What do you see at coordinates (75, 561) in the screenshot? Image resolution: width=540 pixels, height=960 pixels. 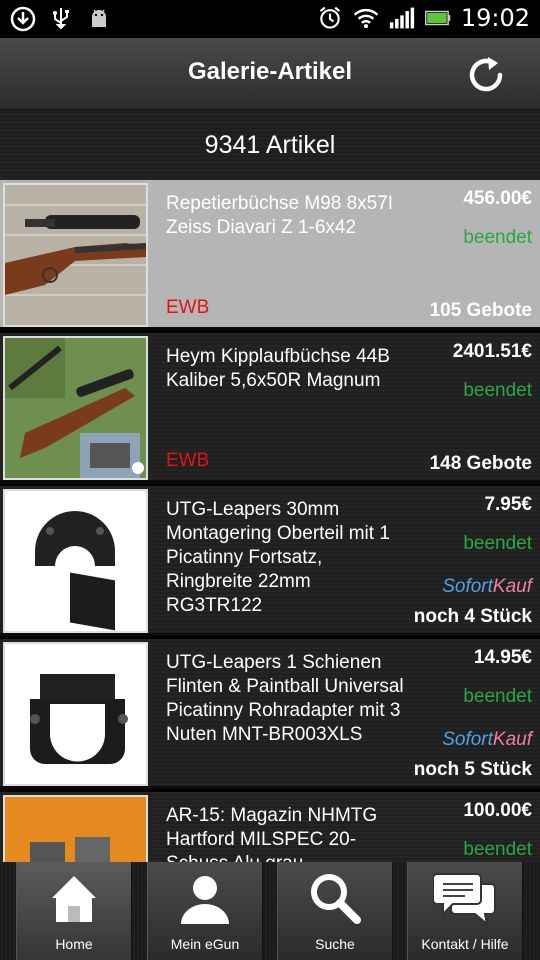 I see `article-thumbnail-scope-ring` at bounding box center [75, 561].